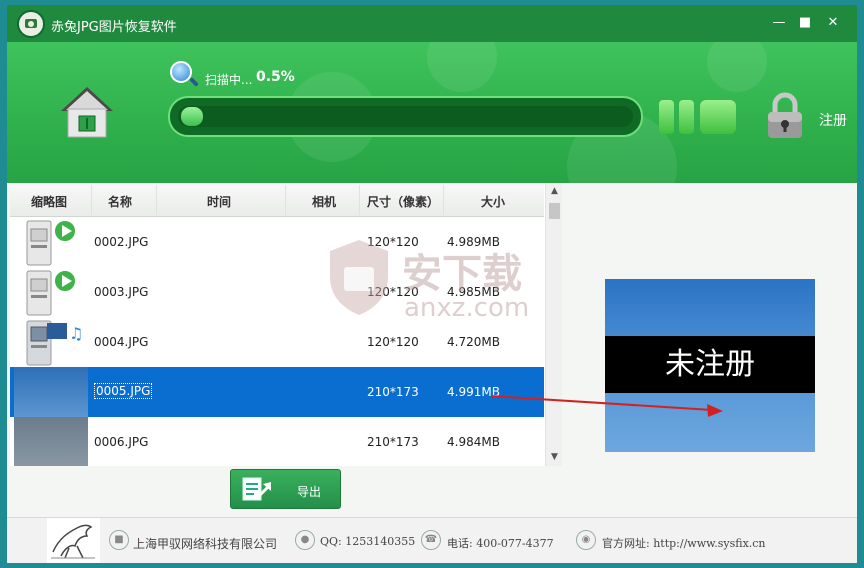  I want to click on pause-button, so click(678, 117).